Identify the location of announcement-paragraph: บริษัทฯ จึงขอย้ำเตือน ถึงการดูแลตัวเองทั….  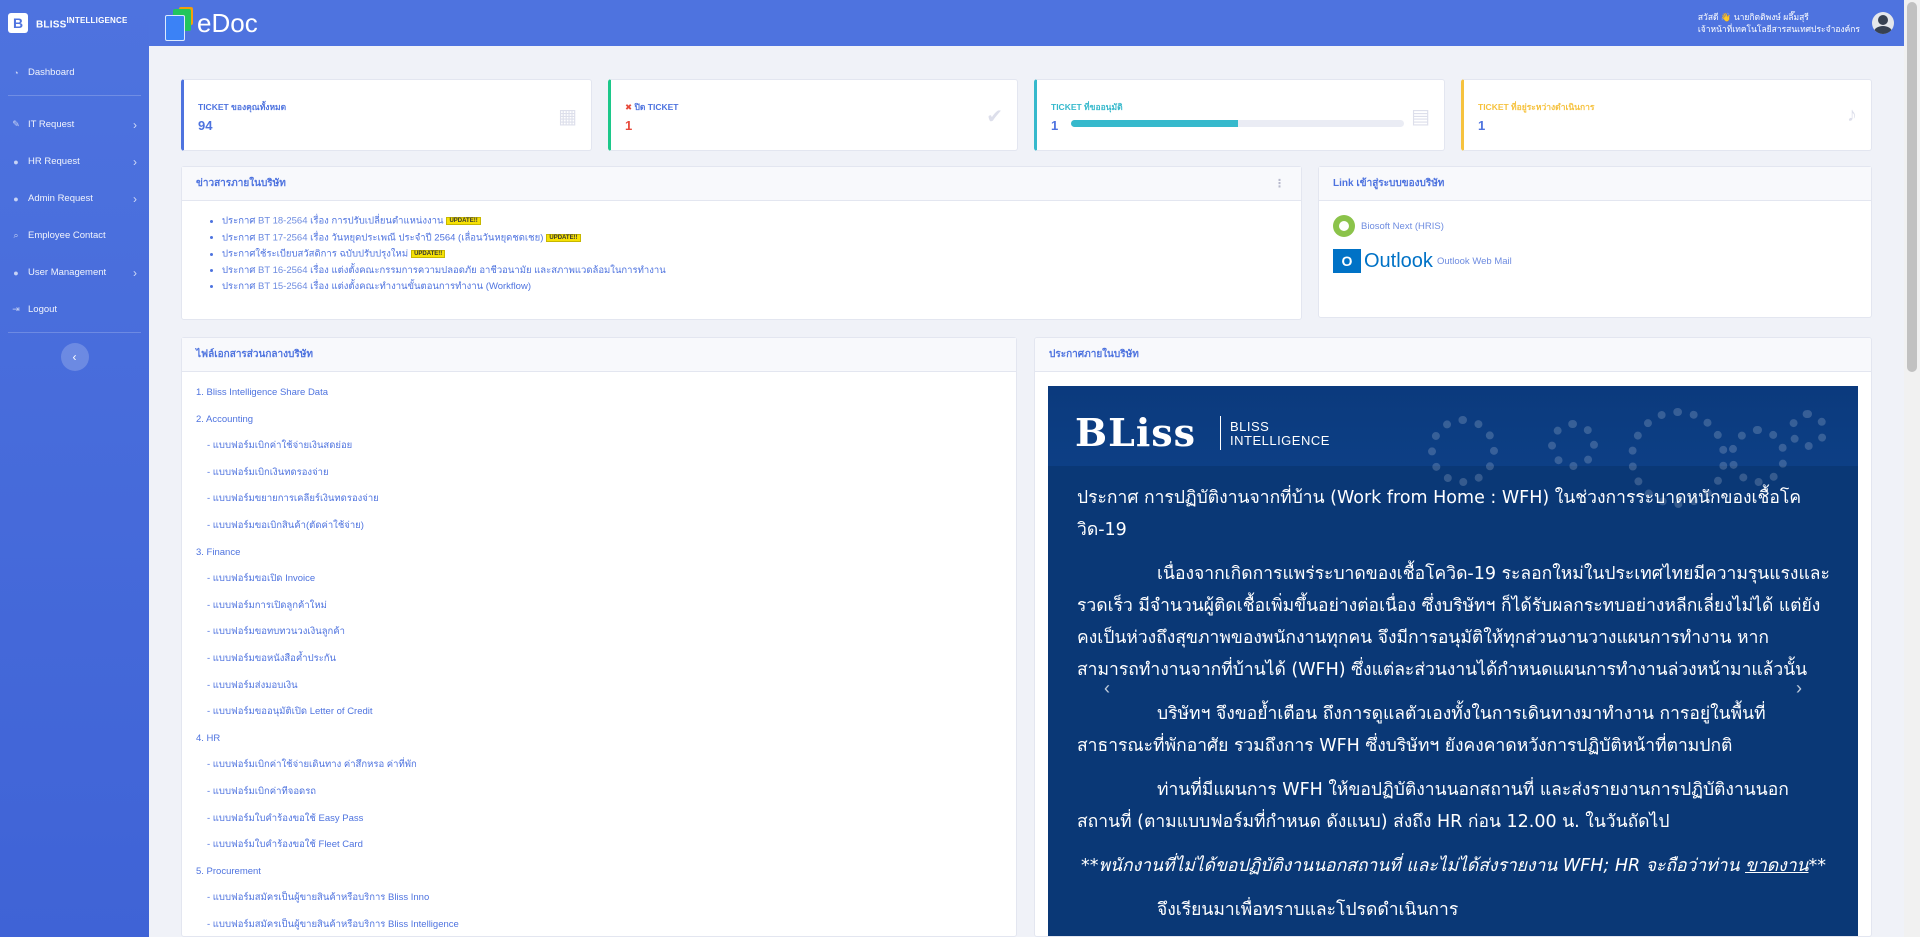
(1421, 730).